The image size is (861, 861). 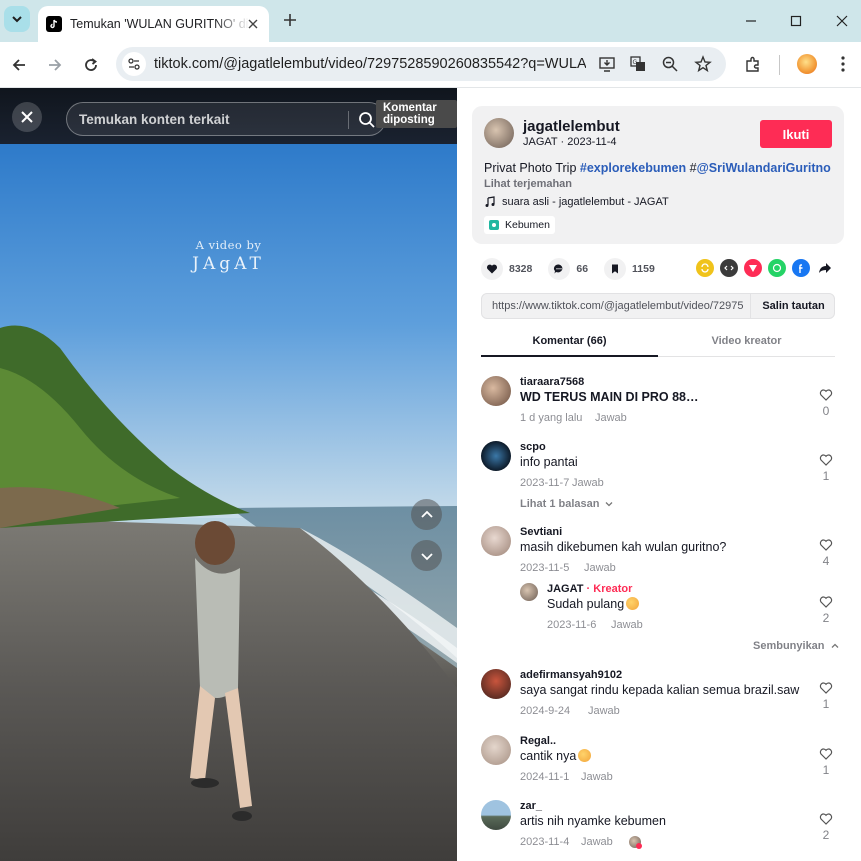 I want to click on related-content-search: Temukan konten terkait, so click(x=226, y=119).